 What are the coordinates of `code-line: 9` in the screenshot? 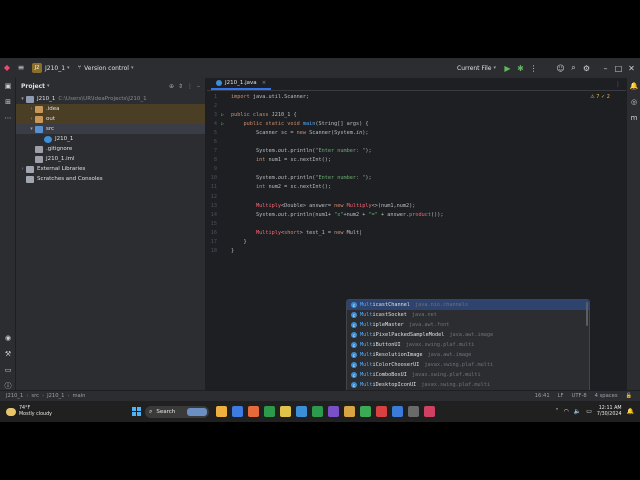 It's located at (416, 169).